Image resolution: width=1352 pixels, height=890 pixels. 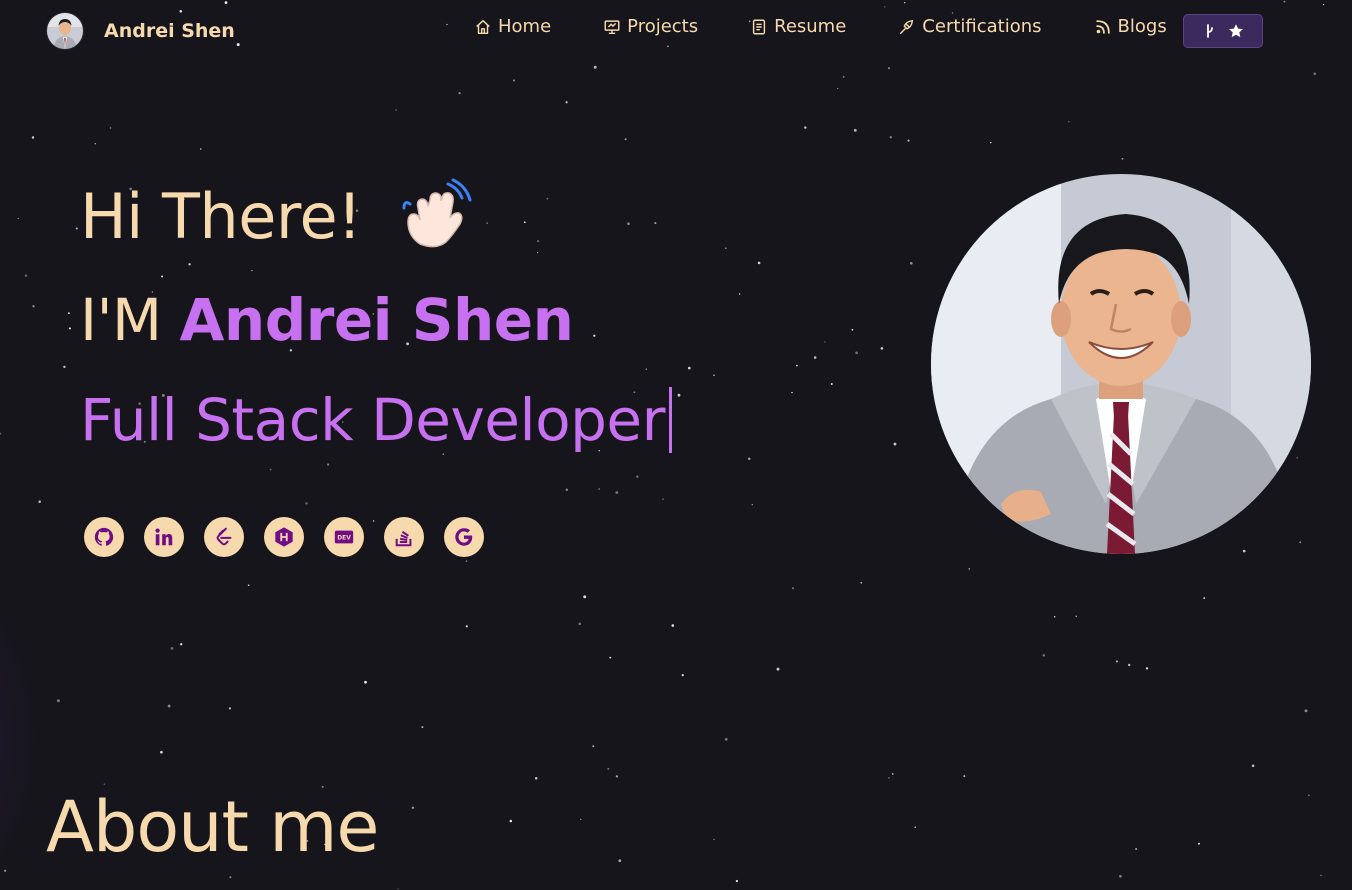 What do you see at coordinates (483, 26) in the screenshot?
I see `home-icon` at bounding box center [483, 26].